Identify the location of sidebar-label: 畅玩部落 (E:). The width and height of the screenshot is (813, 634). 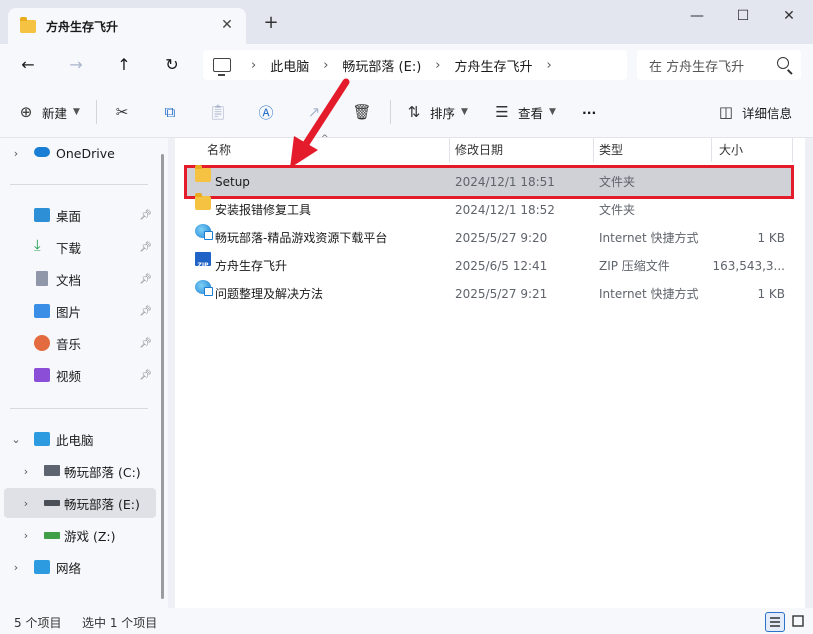
(102, 504).